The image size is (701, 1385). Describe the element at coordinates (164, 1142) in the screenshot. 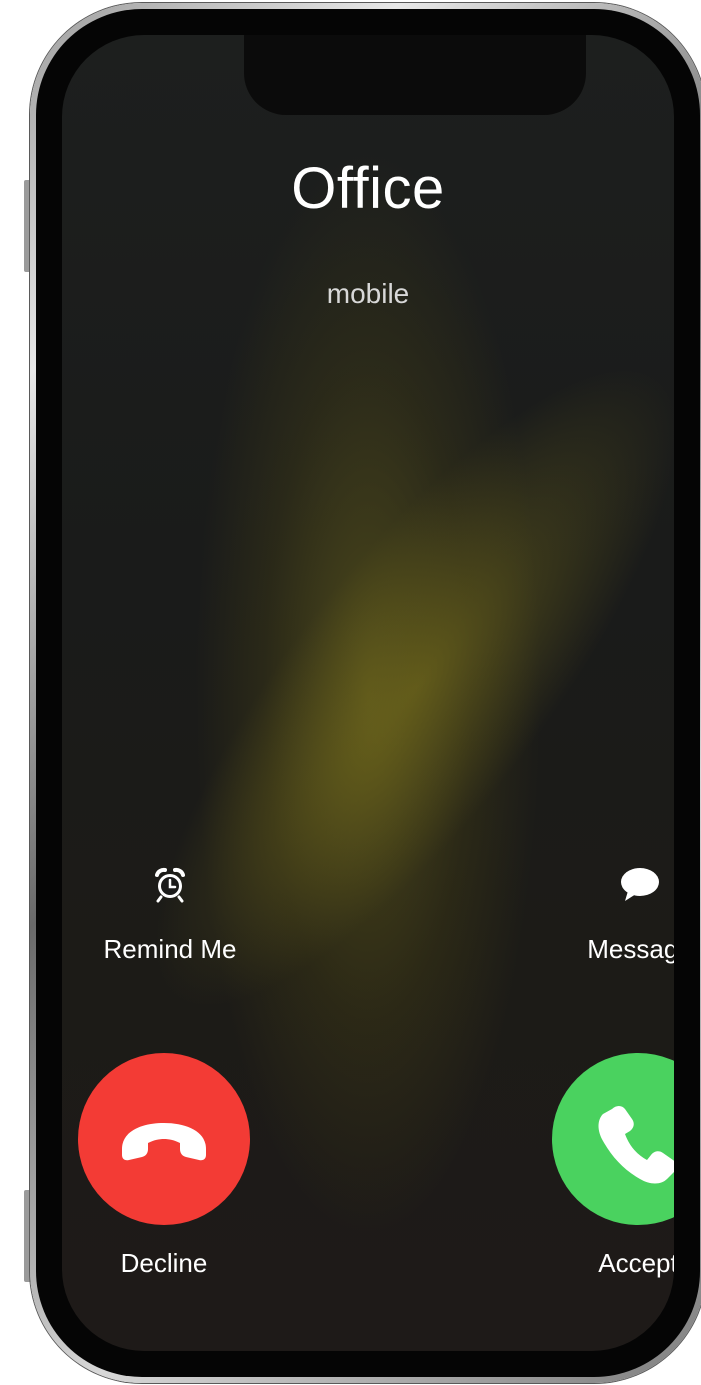

I see `phone-hang-up-icon` at that location.